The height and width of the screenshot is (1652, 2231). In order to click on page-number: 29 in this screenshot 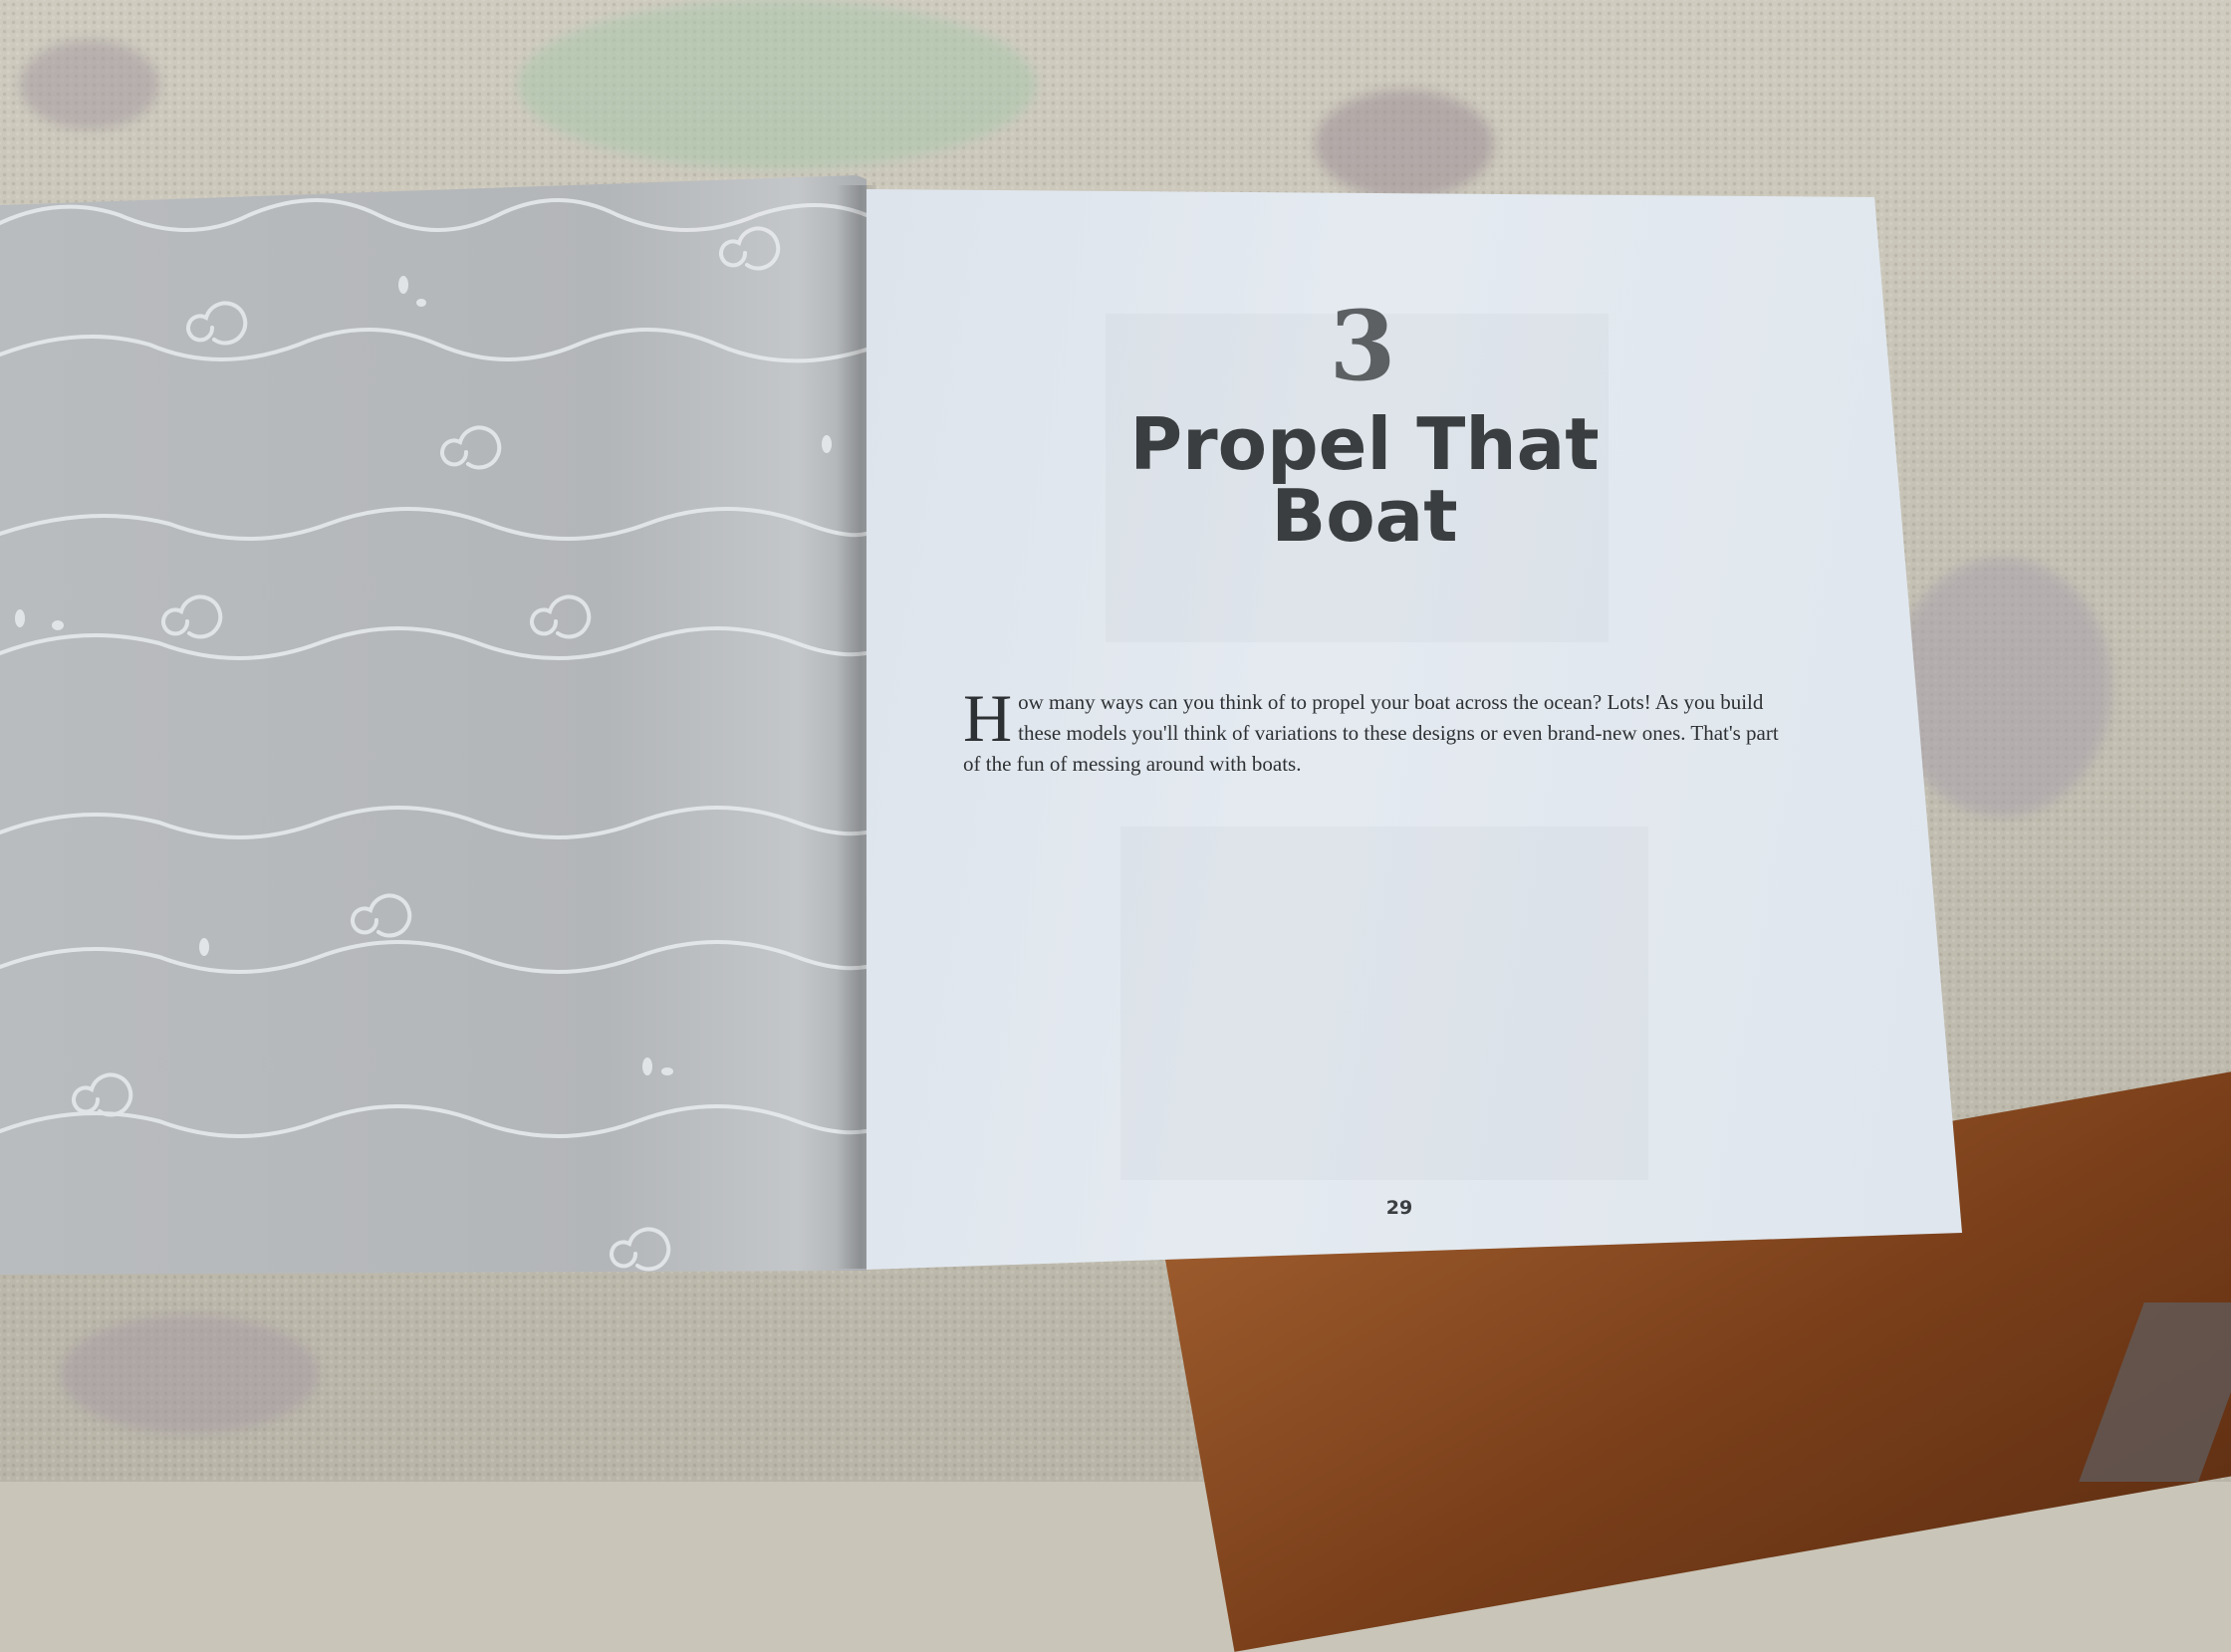, I will do `click(1399, 1208)`.